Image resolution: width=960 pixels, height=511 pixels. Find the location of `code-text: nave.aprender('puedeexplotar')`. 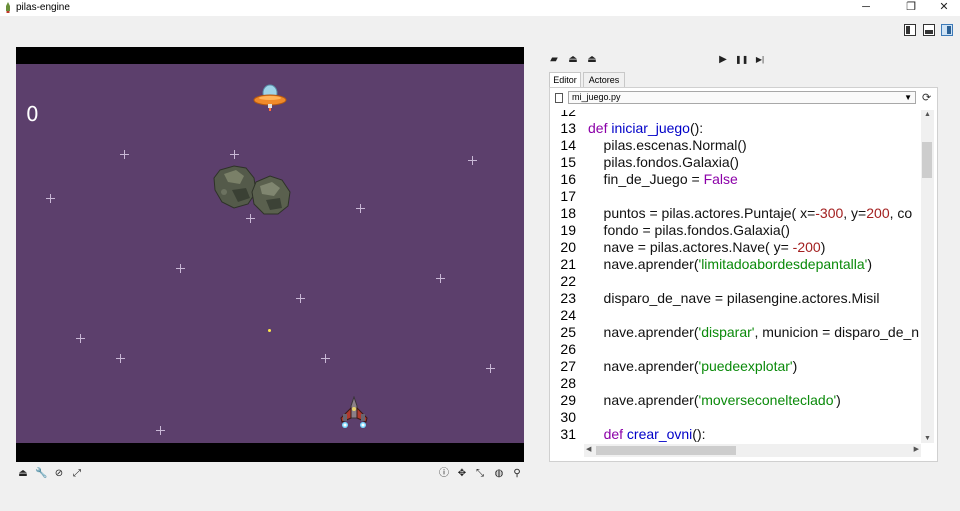

code-text: nave.aprender('puedeexplotar') is located at coordinates (693, 366).